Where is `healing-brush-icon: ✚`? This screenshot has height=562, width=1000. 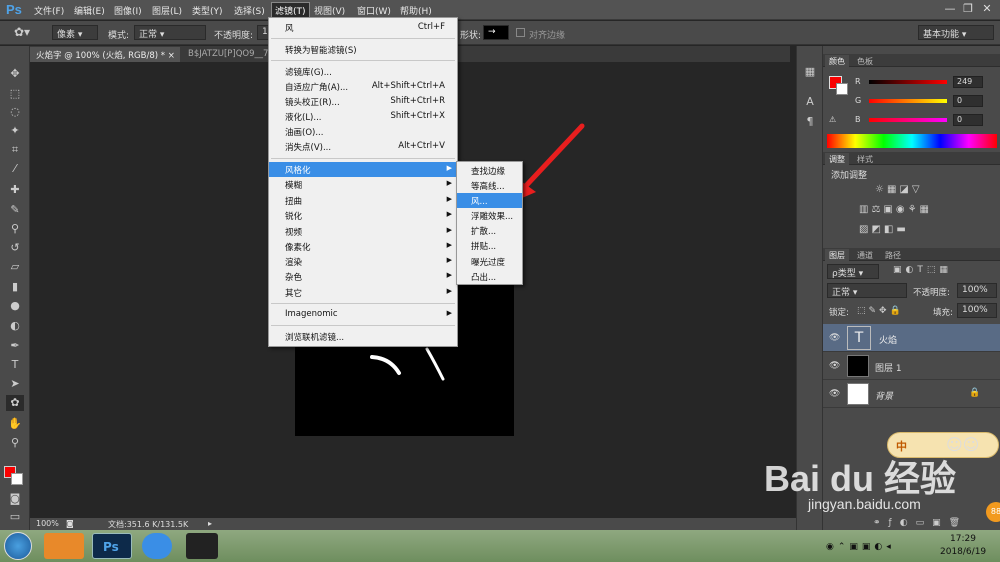
healing-brush-icon: ✚ is located at coordinates (15, 190).